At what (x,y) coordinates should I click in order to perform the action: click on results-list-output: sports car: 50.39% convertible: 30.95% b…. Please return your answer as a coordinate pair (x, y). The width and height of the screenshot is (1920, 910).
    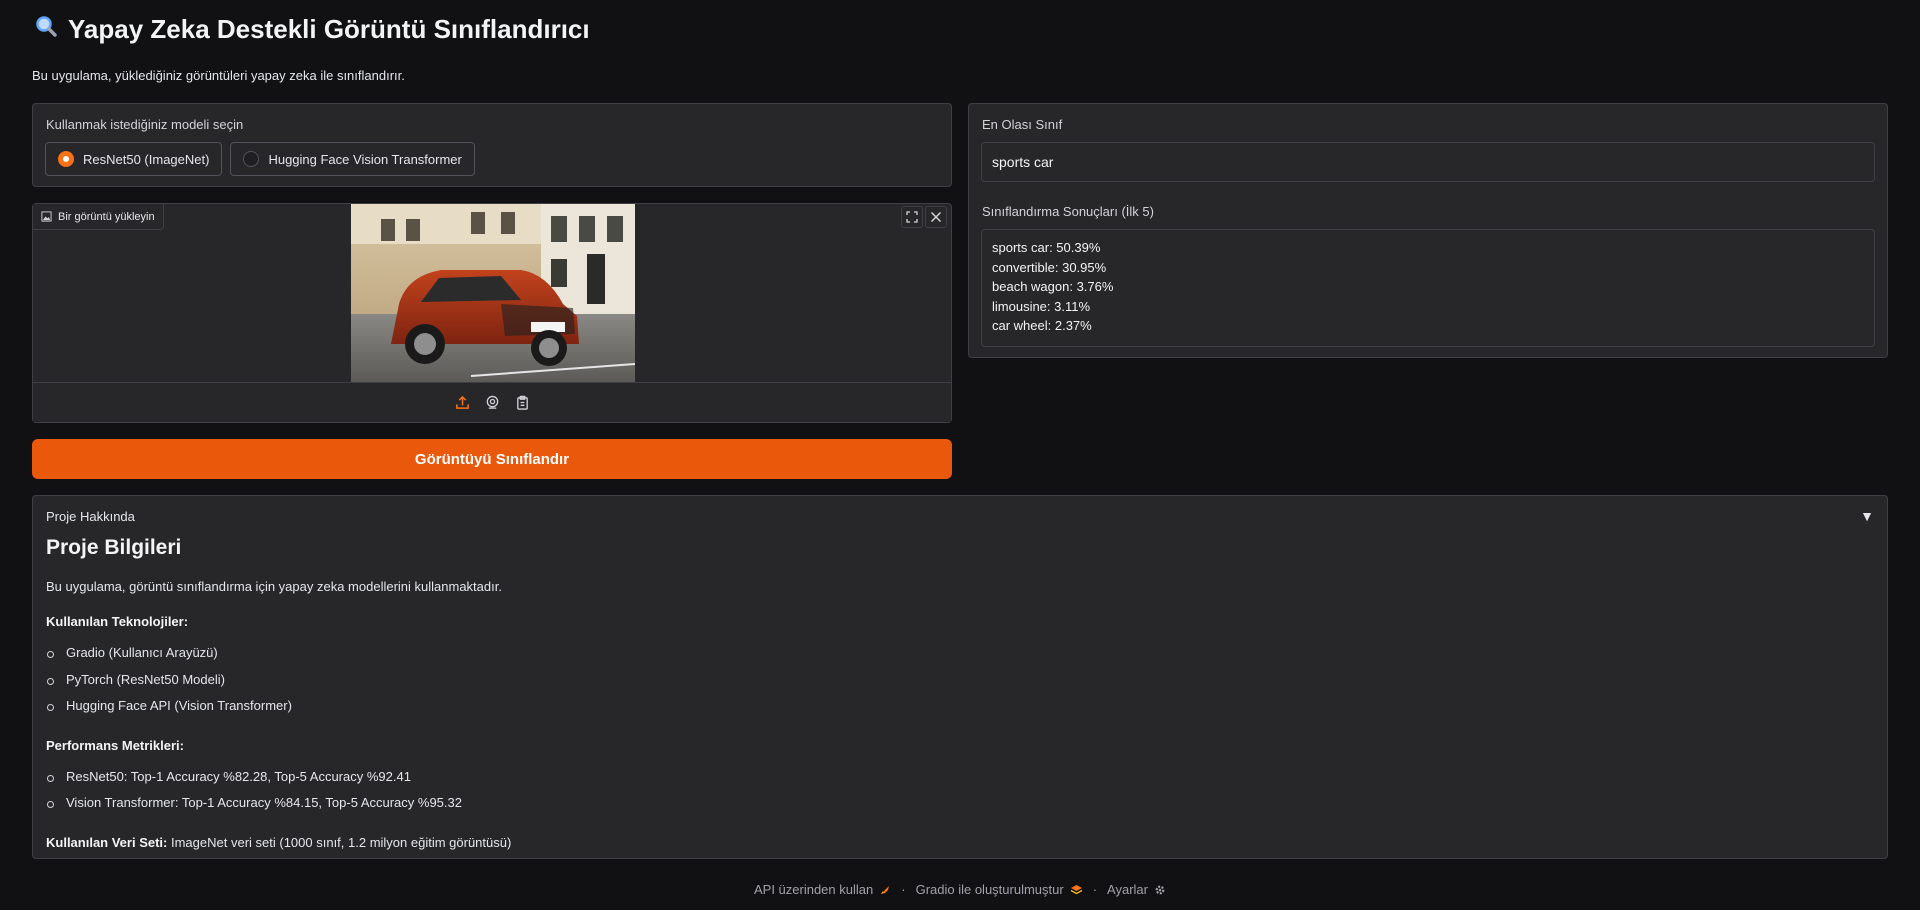
    Looking at the image, I should click on (1428, 288).